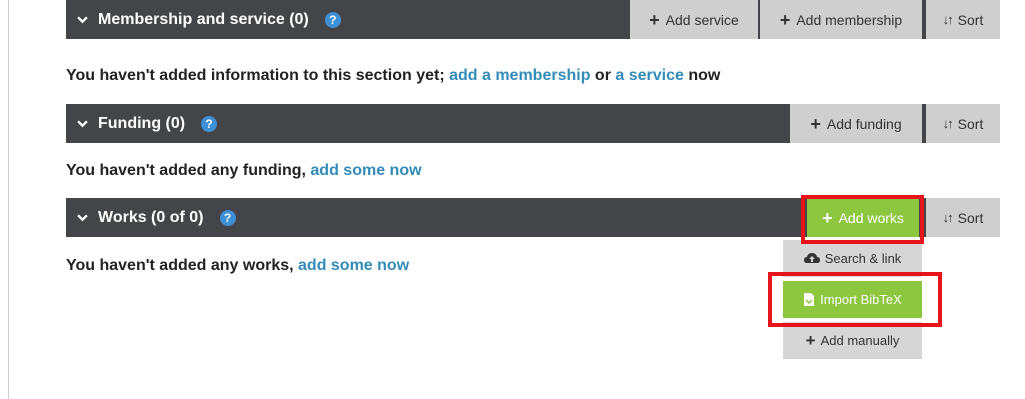 Image resolution: width=1025 pixels, height=399 pixels. I want to click on search-and-link-label: Search & link, so click(863, 258).